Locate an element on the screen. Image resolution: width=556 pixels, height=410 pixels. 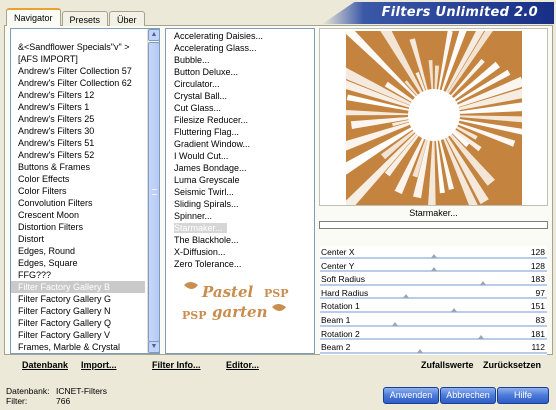
param-value: 128 is located at coordinates (537, 252).